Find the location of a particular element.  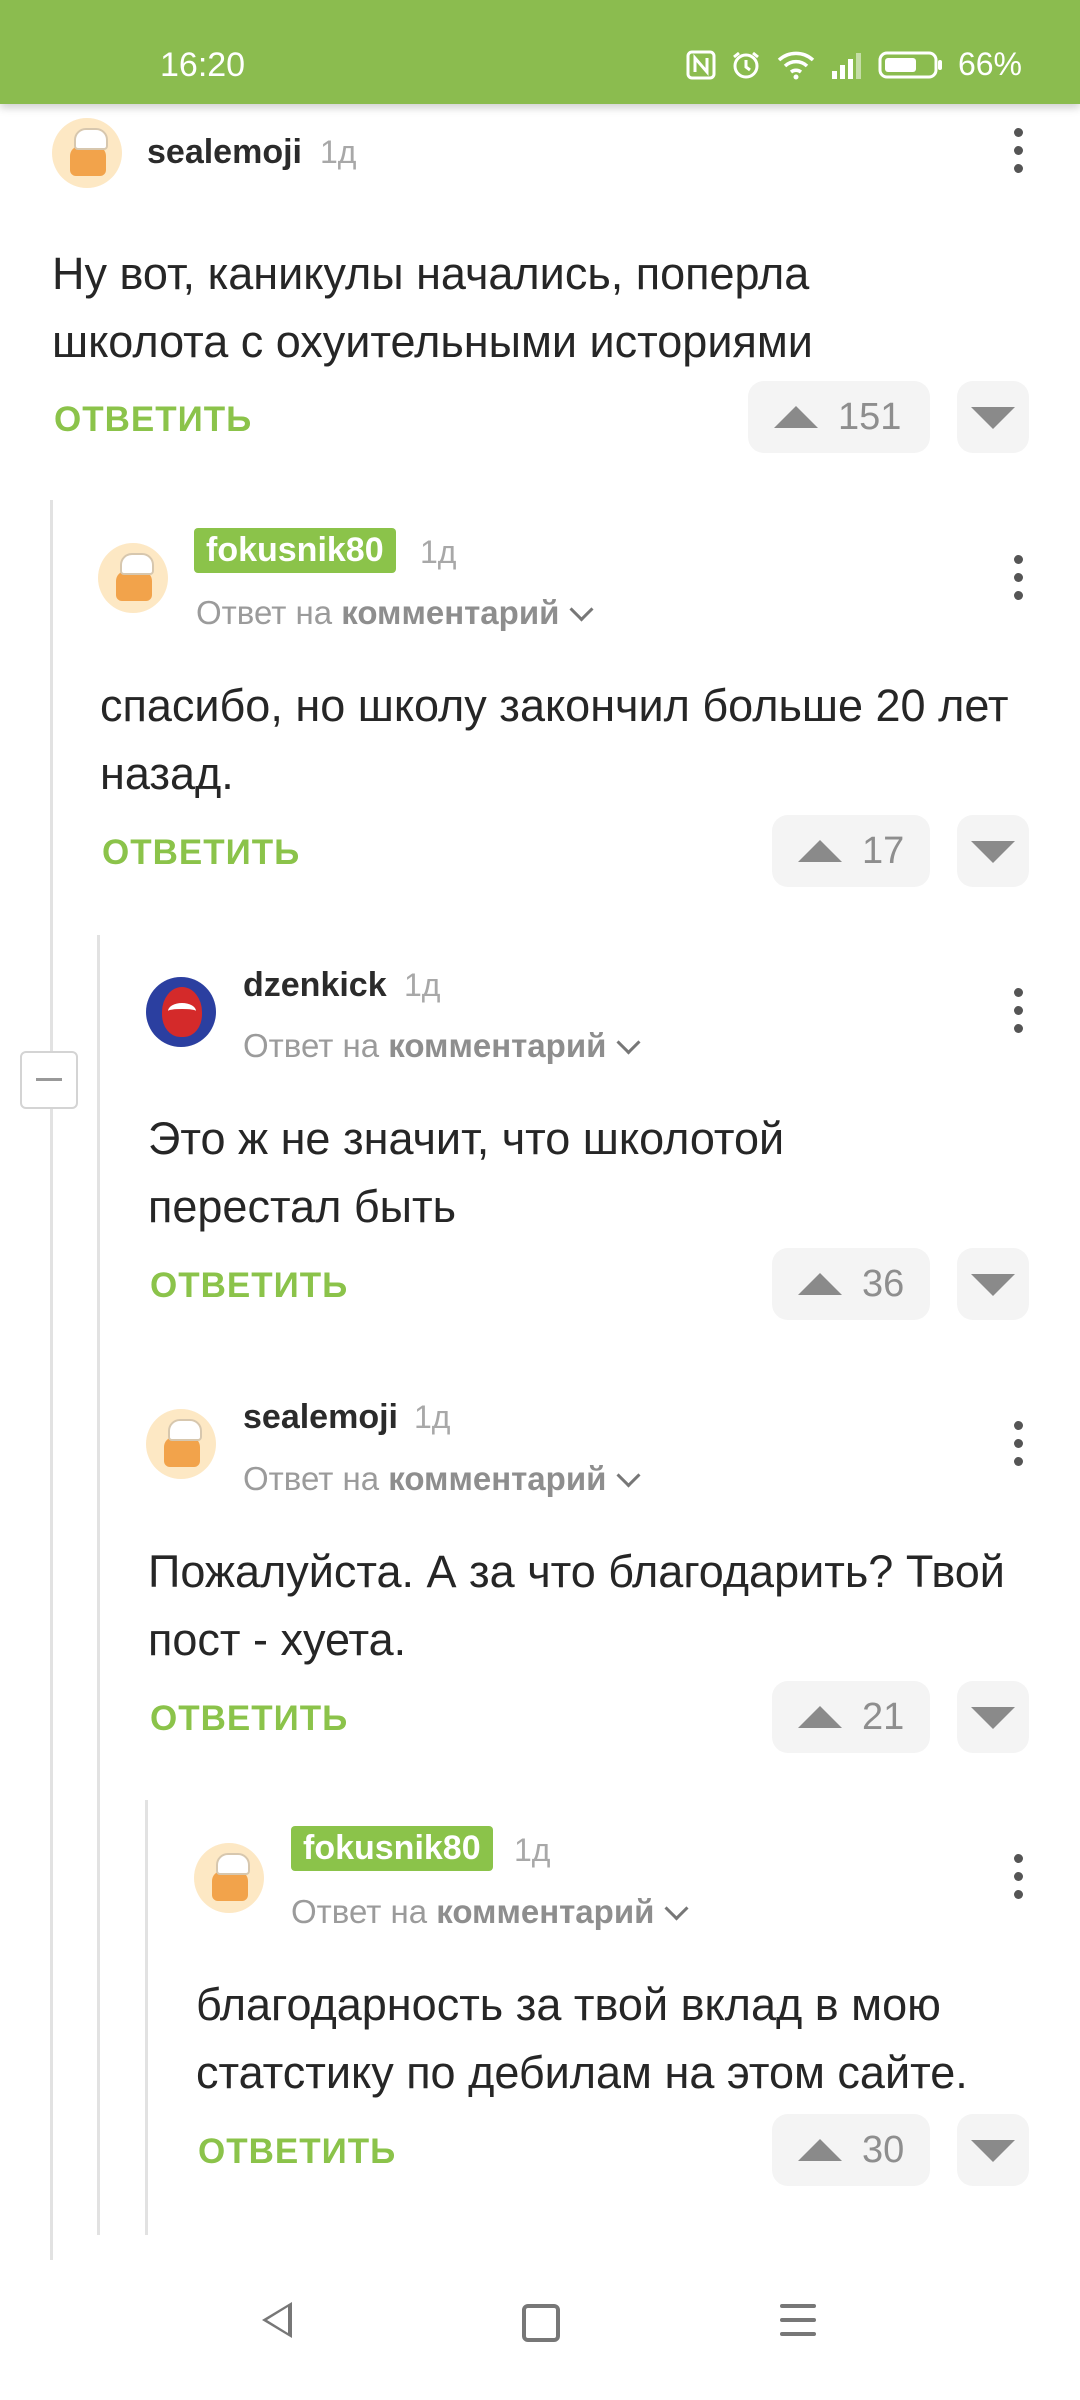

recent-apps-icon is located at coordinates (798, 2325).